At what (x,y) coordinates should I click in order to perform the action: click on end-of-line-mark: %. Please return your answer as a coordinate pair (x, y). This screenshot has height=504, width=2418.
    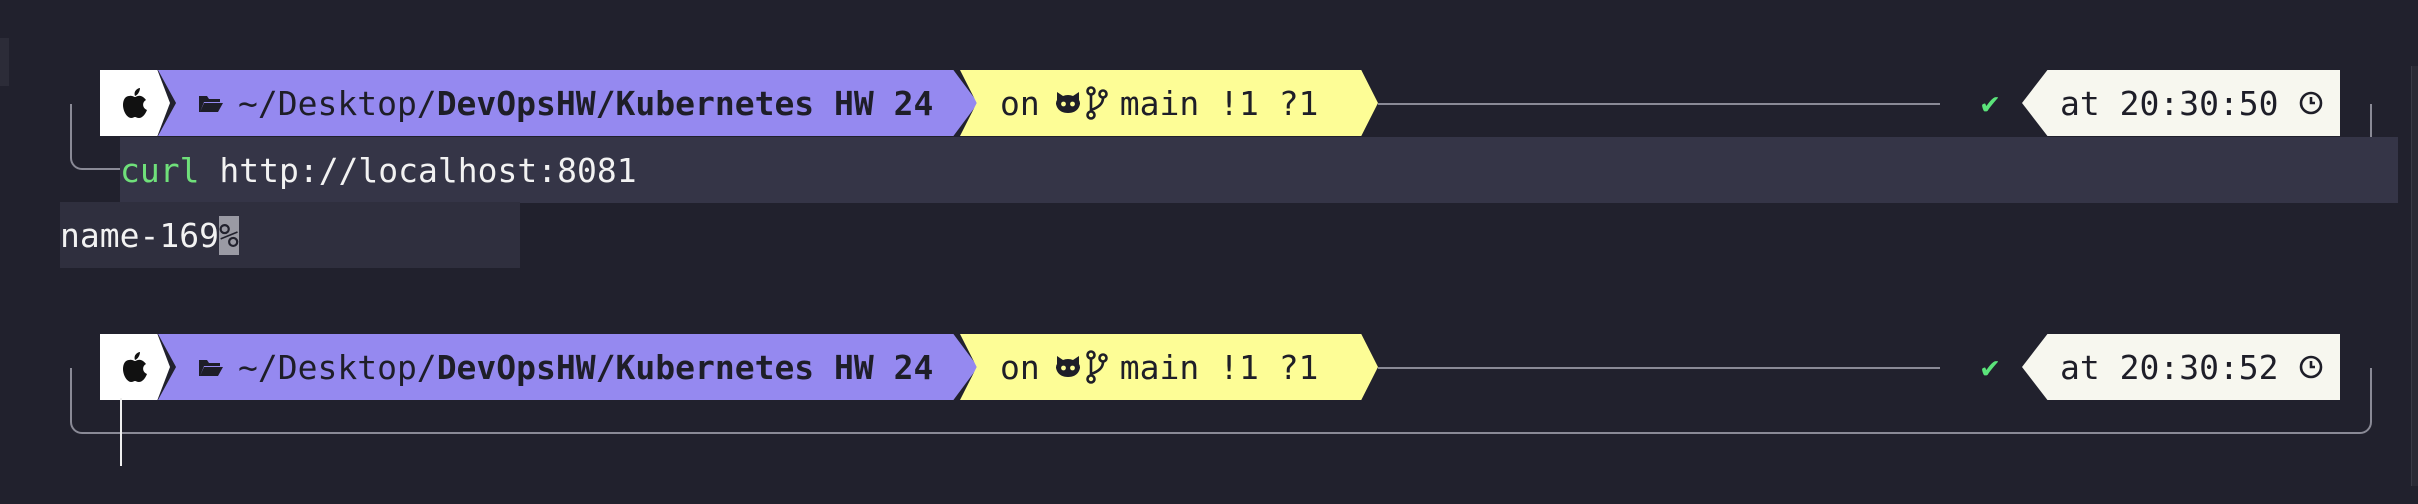
    Looking at the image, I should click on (228, 235).